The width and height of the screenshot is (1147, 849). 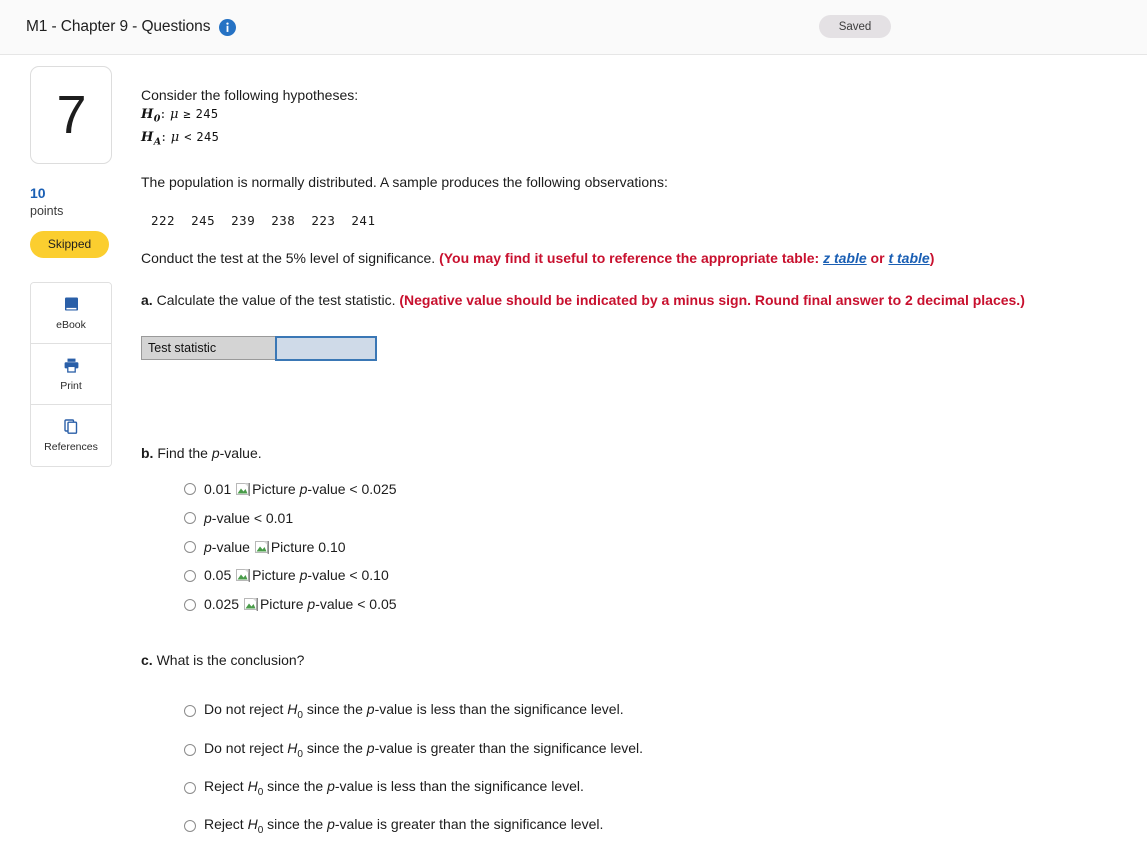 I want to click on hypothesis-alt: HA: μ < 245, so click(x=180, y=138).